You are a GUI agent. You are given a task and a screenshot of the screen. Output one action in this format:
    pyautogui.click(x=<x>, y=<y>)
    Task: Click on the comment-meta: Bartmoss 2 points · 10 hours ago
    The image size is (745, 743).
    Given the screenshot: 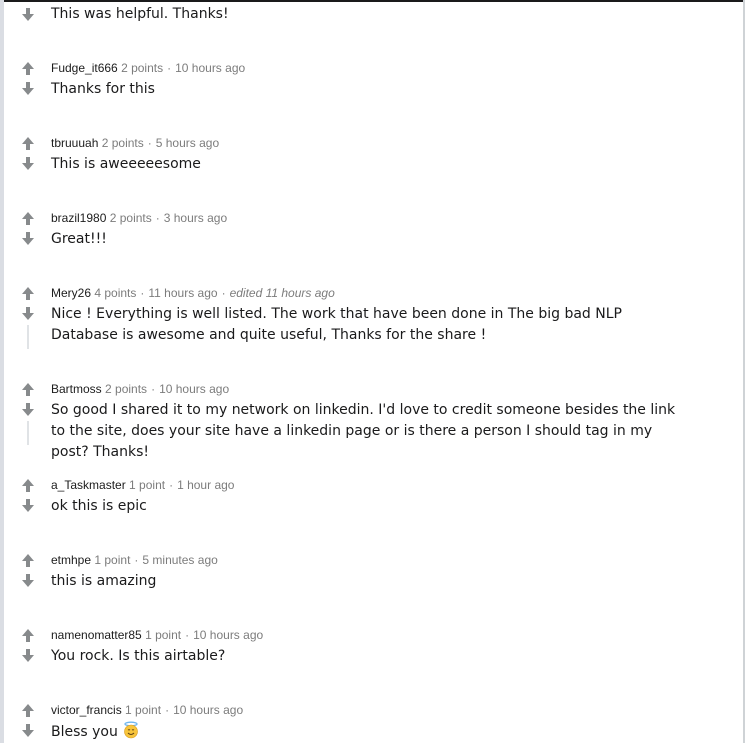 What is the action you would take?
    pyautogui.click(x=140, y=389)
    